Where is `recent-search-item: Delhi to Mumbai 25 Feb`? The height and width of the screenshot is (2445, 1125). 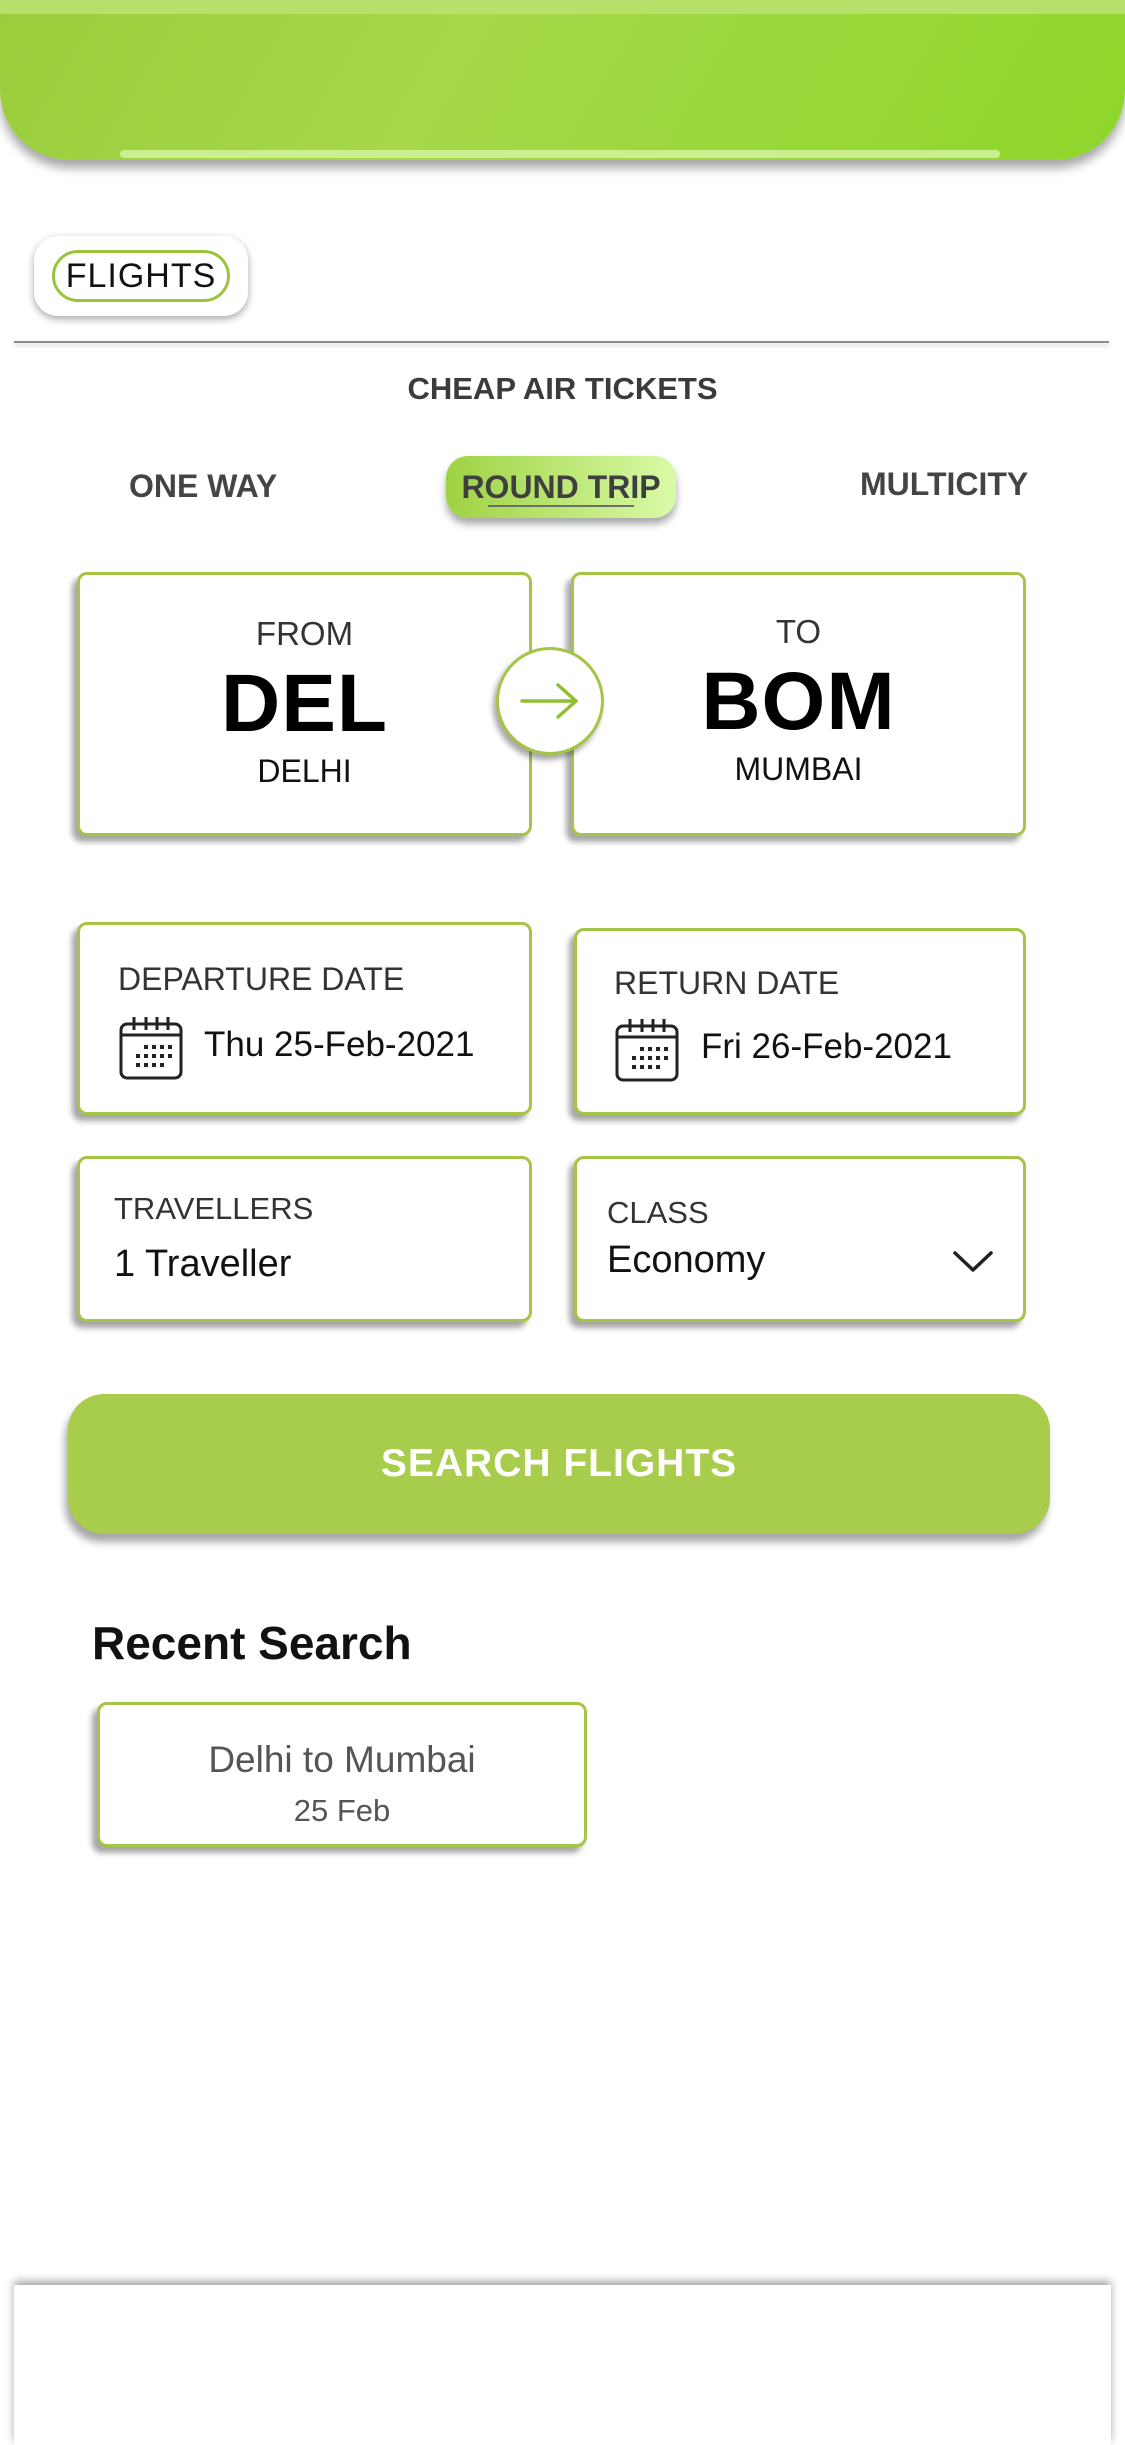
recent-search-item: Delhi to Mumbai 25 Feb is located at coordinates (342, 1774).